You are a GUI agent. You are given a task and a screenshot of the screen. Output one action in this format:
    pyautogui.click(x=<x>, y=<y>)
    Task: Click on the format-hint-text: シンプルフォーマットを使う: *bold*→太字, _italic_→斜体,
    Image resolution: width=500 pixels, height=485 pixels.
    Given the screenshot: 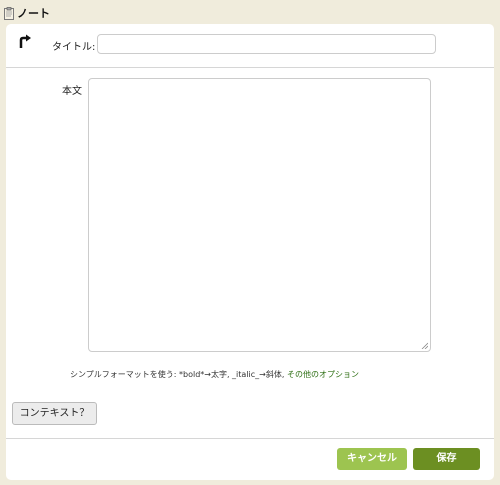 What is the action you would take?
    pyautogui.click(x=177, y=374)
    